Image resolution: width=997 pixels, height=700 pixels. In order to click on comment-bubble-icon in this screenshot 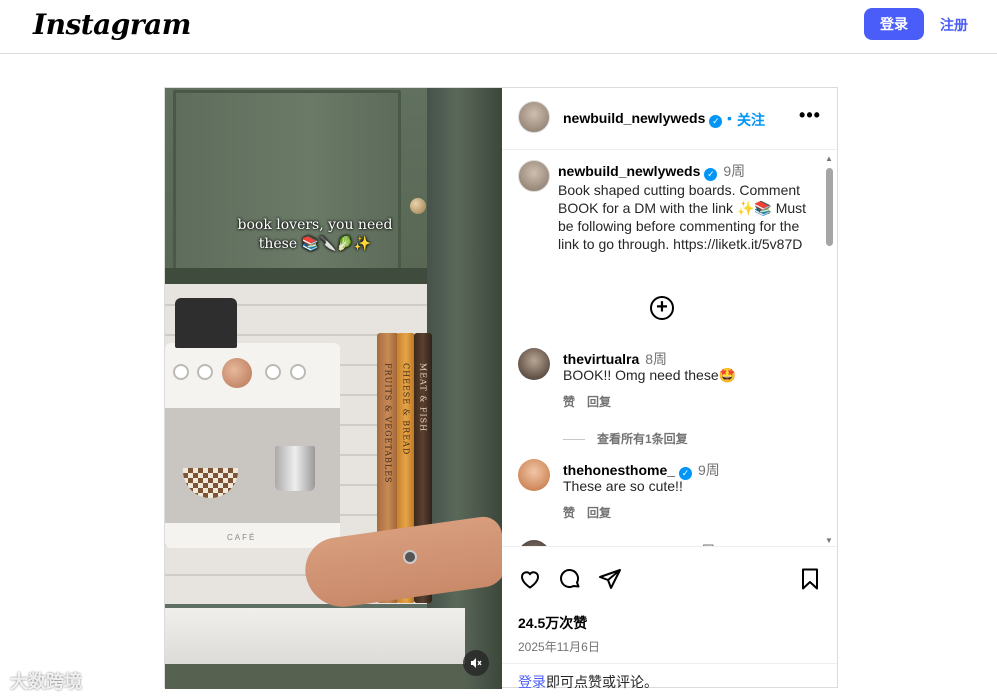, I will do `click(570, 579)`.